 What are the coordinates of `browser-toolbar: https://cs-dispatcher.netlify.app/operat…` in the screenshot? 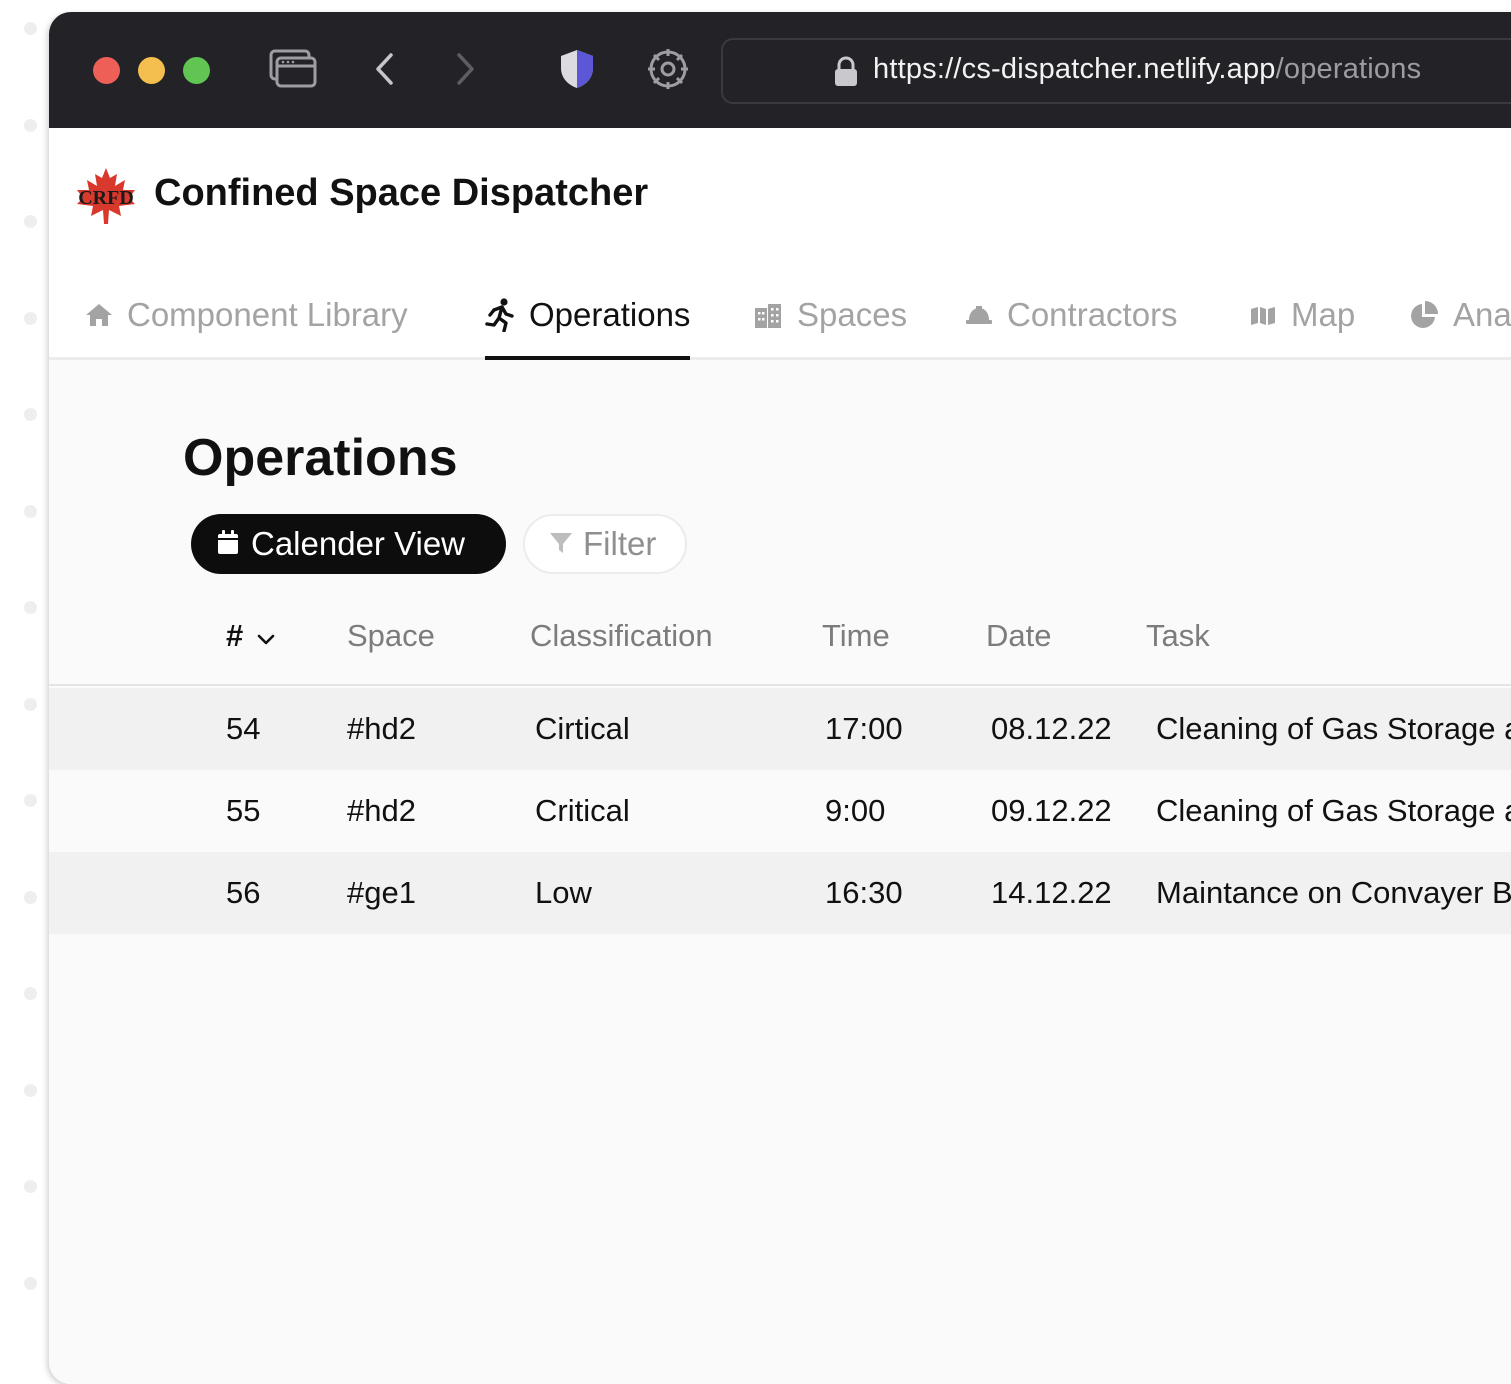 It's located at (780, 70).